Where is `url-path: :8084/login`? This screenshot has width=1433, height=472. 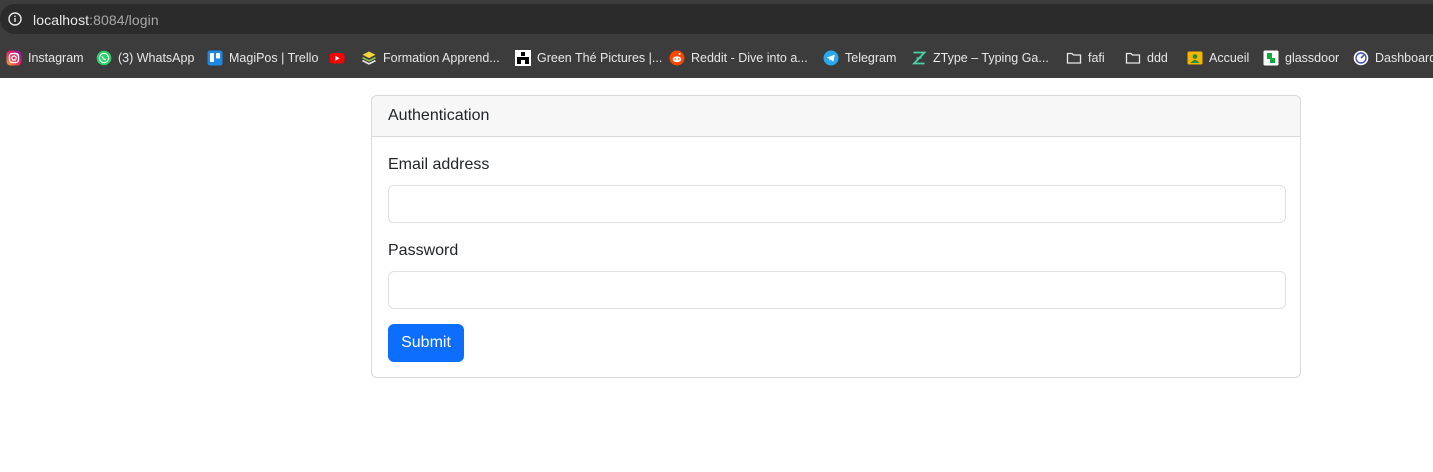 url-path: :8084/login is located at coordinates (124, 20).